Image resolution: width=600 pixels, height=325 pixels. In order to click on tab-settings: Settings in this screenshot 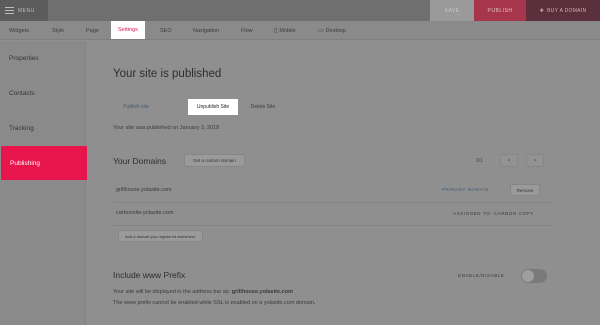, I will do `click(128, 30)`.